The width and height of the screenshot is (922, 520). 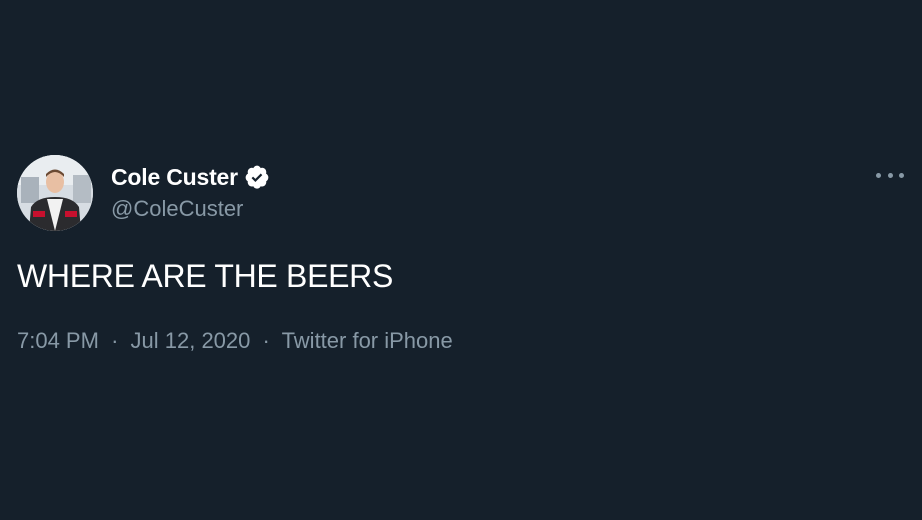 I want to click on profile-photo-icon, so click(x=55, y=193).